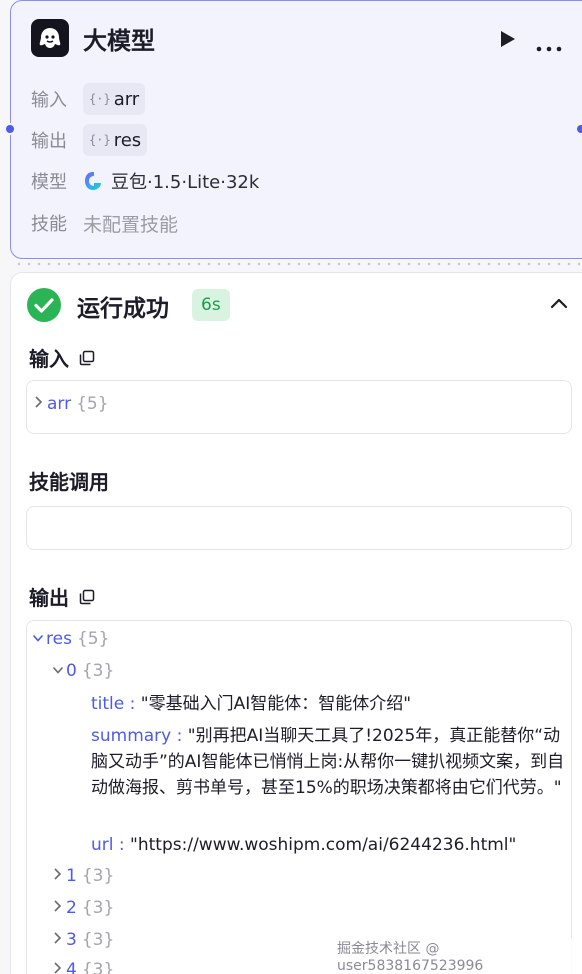 The image size is (582, 974). Describe the element at coordinates (123, 309) in the screenshot. I see `run-status: 运行成功` at that location.